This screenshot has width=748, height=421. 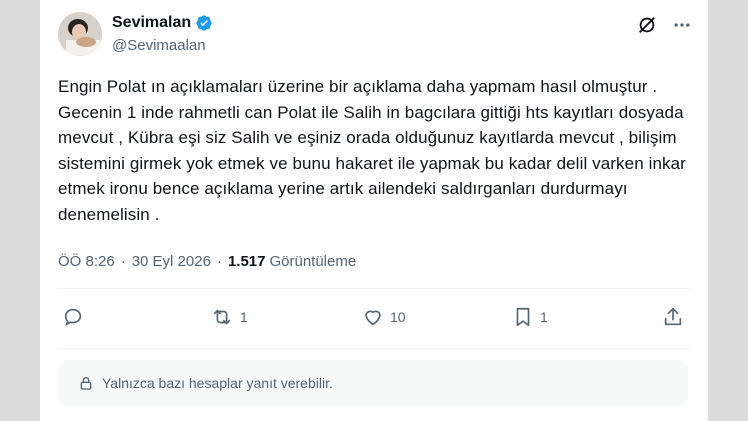 I want to click on tweet-time: ÖÖ 8:26, so click(x=86, y=261).